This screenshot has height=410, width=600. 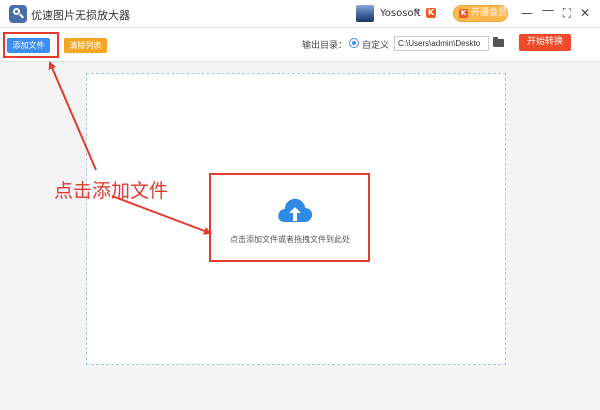 What do you see at coordinates (354, 43) in the screenshot?
I see `custom-dir-radio` at bounding box center [354, 43].